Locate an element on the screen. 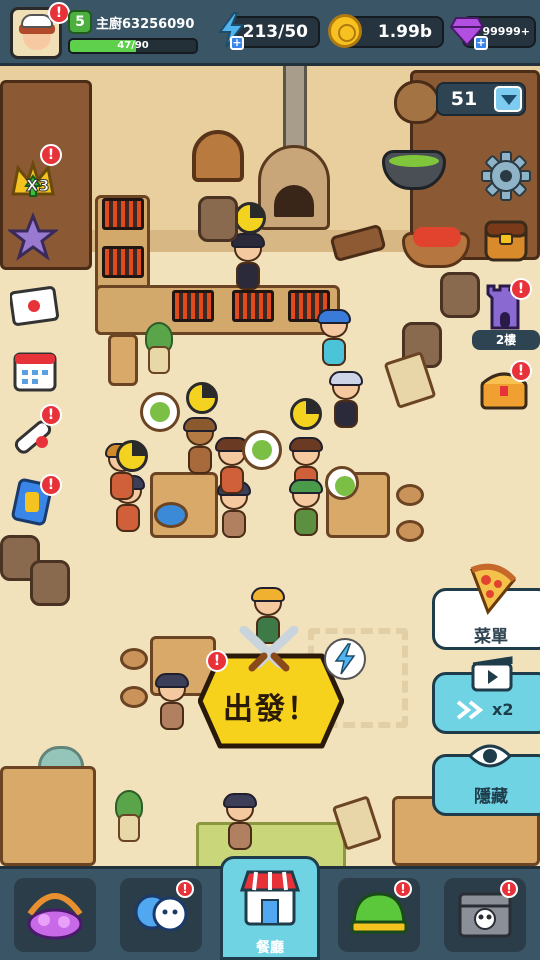 This screenshot has height=960, width=540. calendar-button is located at coordinates (37, 373).